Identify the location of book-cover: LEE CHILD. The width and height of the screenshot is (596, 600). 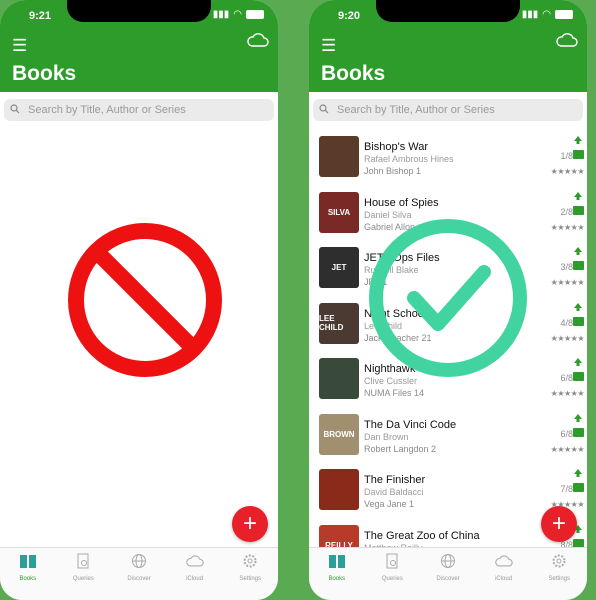
(339, 323).